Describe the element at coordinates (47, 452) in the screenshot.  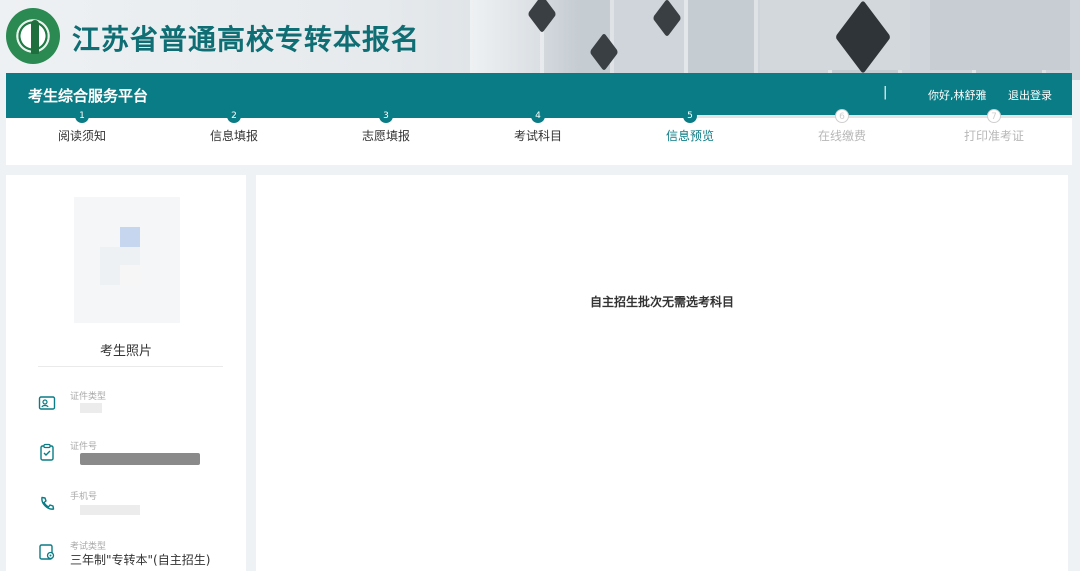
I see `clipboard-check-icon` at that location.